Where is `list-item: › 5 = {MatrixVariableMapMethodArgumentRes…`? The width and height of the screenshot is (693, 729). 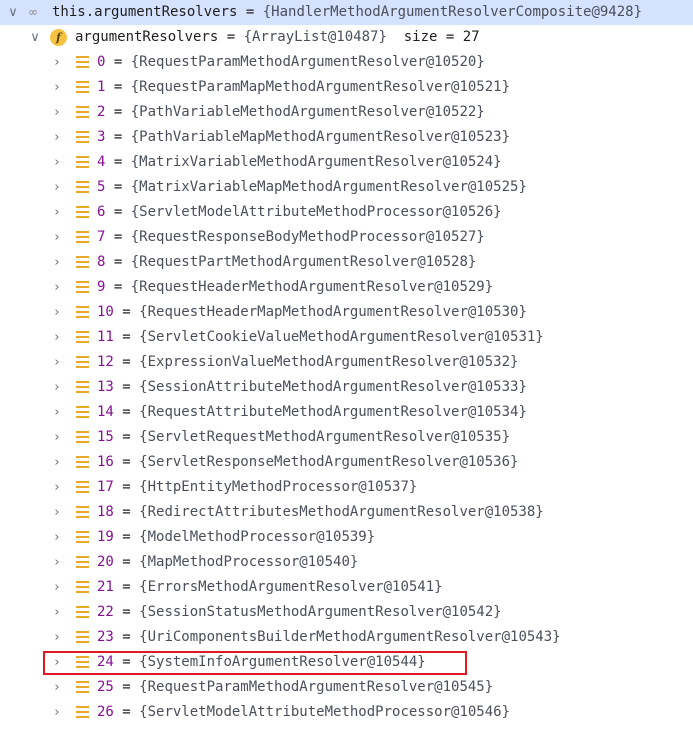
list-item: › 5 = {MatrixVariableMapMethodArgumentRes… is located at coordinates (346, 187).